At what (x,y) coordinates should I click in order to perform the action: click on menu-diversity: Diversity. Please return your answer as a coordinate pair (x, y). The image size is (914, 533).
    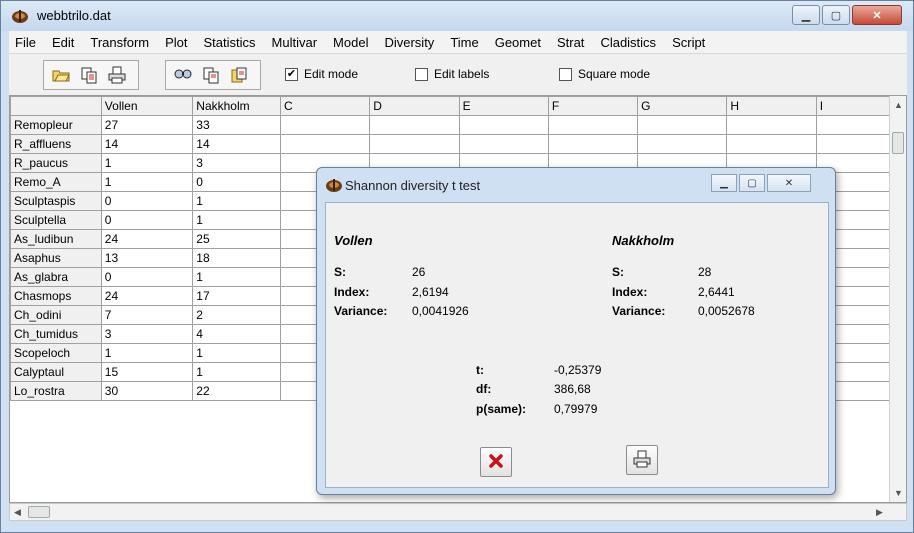
    Looking at the image, I should click on (409, 42).